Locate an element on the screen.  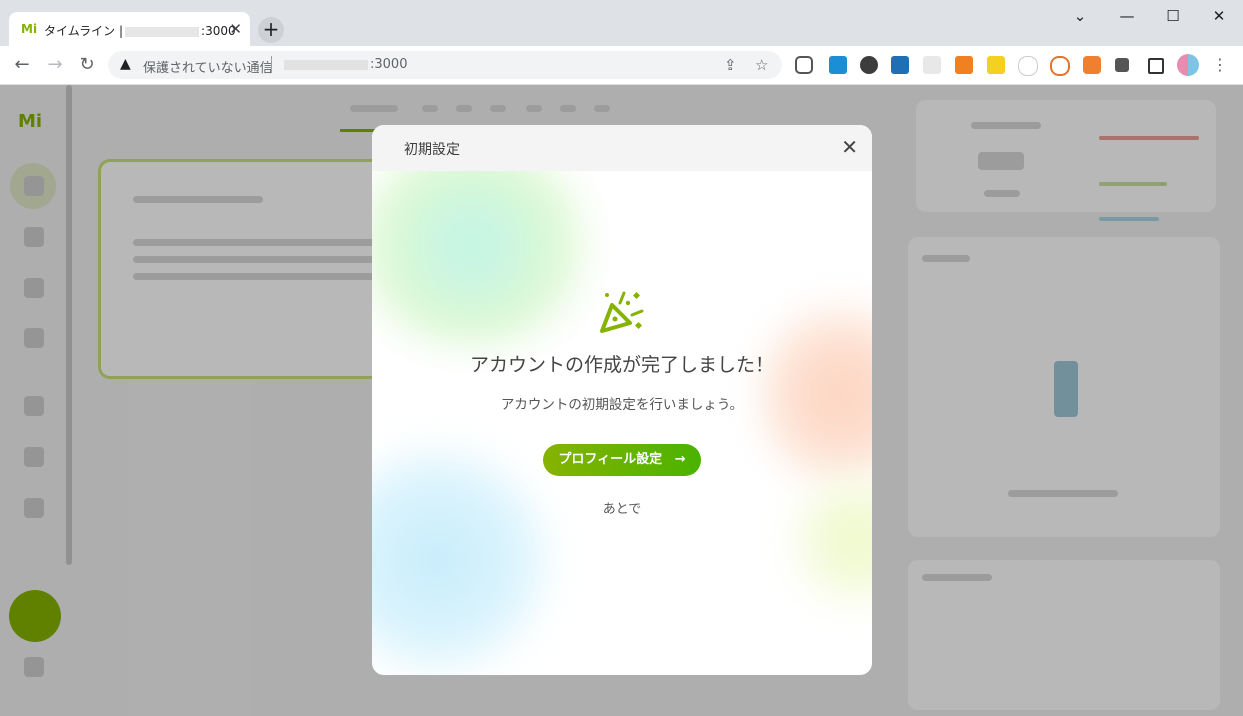
decor-blob-top-left is located at coordinates (487, 245).